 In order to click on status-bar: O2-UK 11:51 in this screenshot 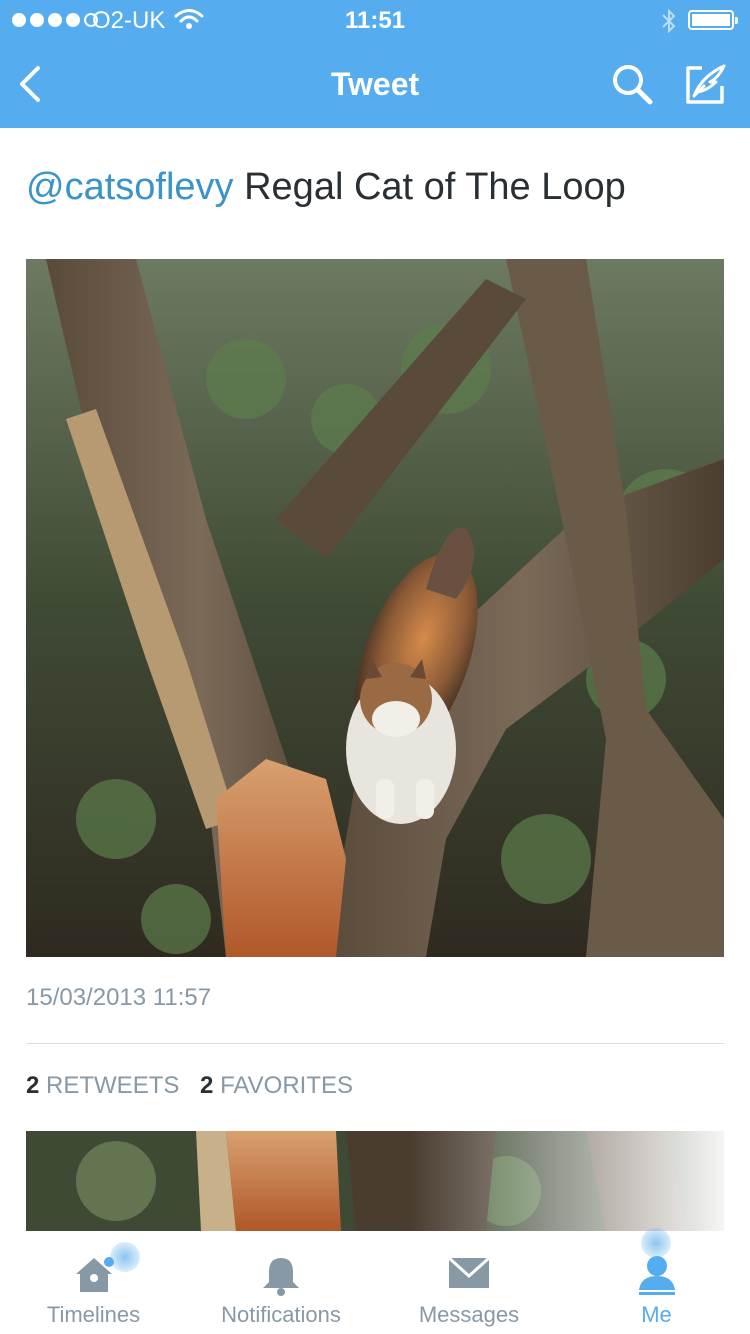, I will do `click(375, 20)`.